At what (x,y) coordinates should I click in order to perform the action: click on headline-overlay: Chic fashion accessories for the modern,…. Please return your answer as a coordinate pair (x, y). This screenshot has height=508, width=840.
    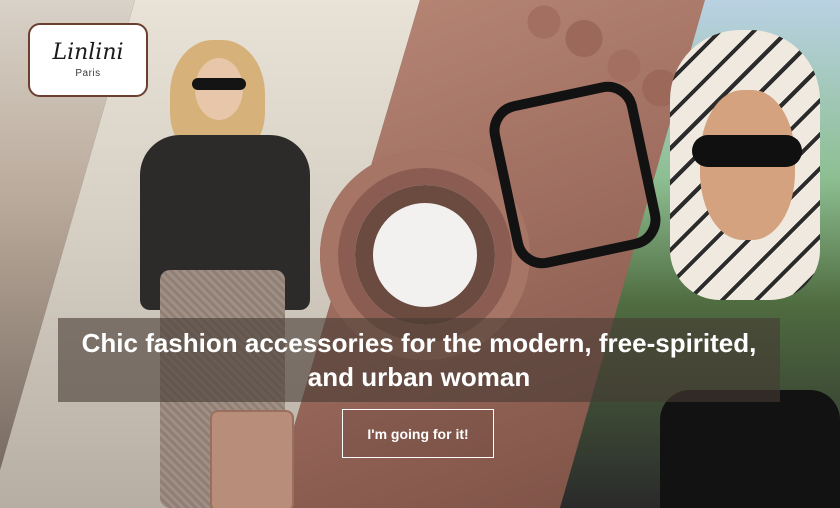
    Looking at the image, I should click on (419, 360).